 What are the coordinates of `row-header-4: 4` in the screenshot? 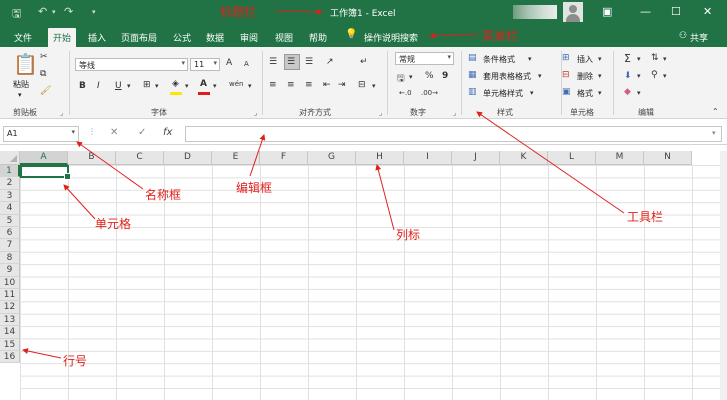 It's located at (10, 208).